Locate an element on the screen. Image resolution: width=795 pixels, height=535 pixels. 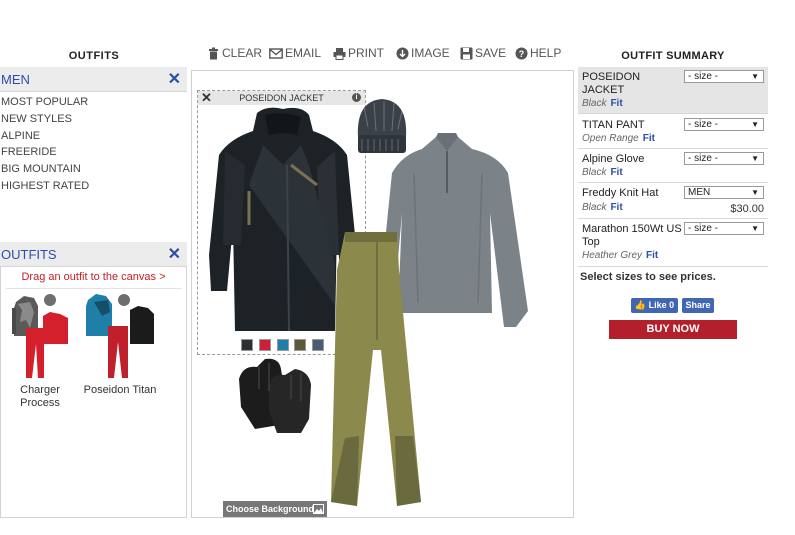
thumbs-up-icon: 👍 is located at coordinates (640, 305).